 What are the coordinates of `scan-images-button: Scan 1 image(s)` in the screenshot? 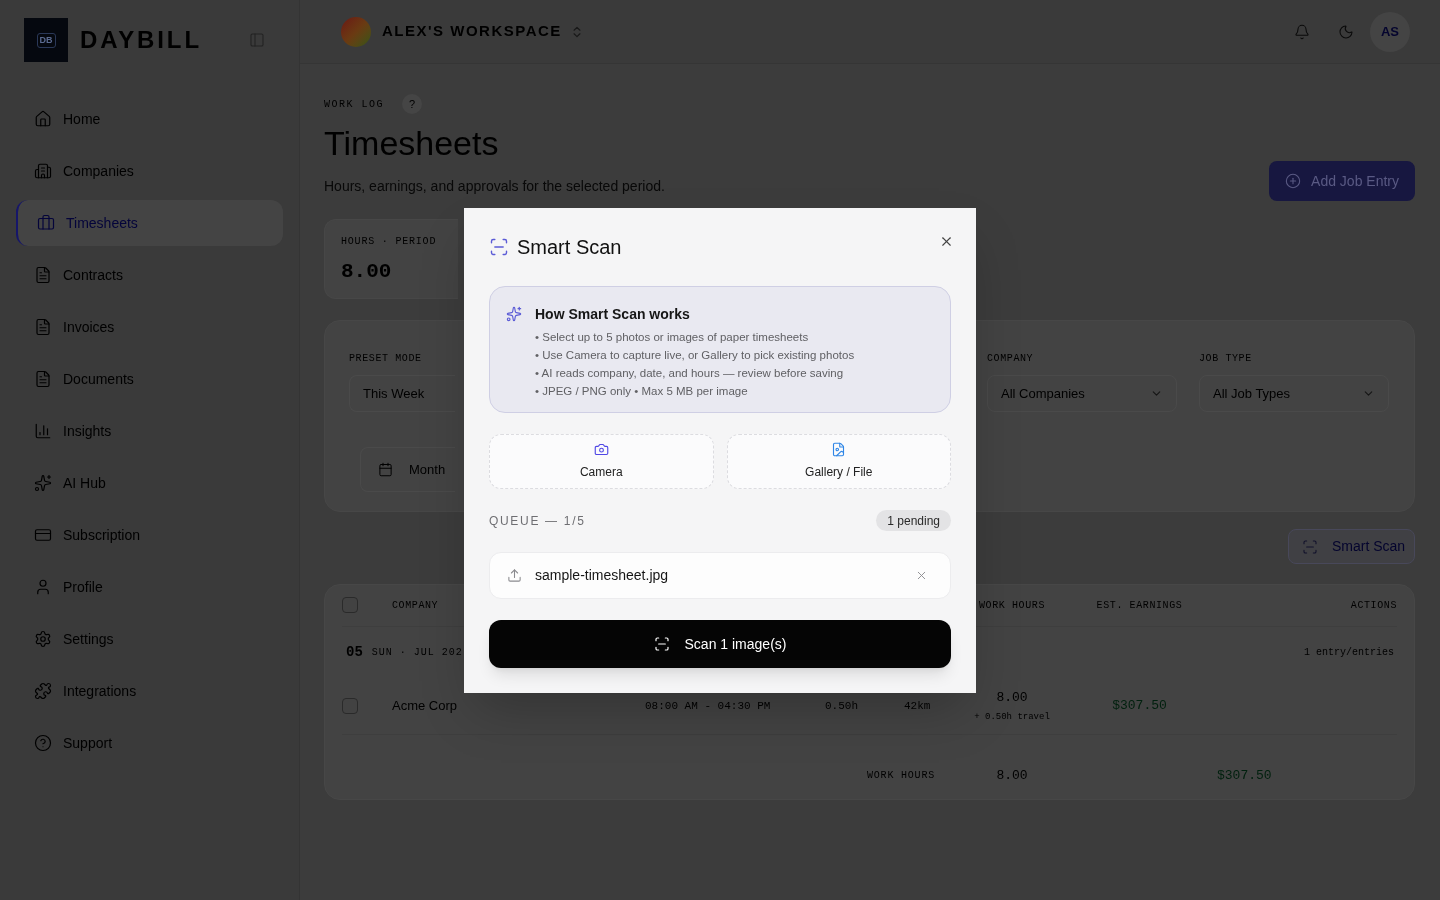 It's located at (720, 644).